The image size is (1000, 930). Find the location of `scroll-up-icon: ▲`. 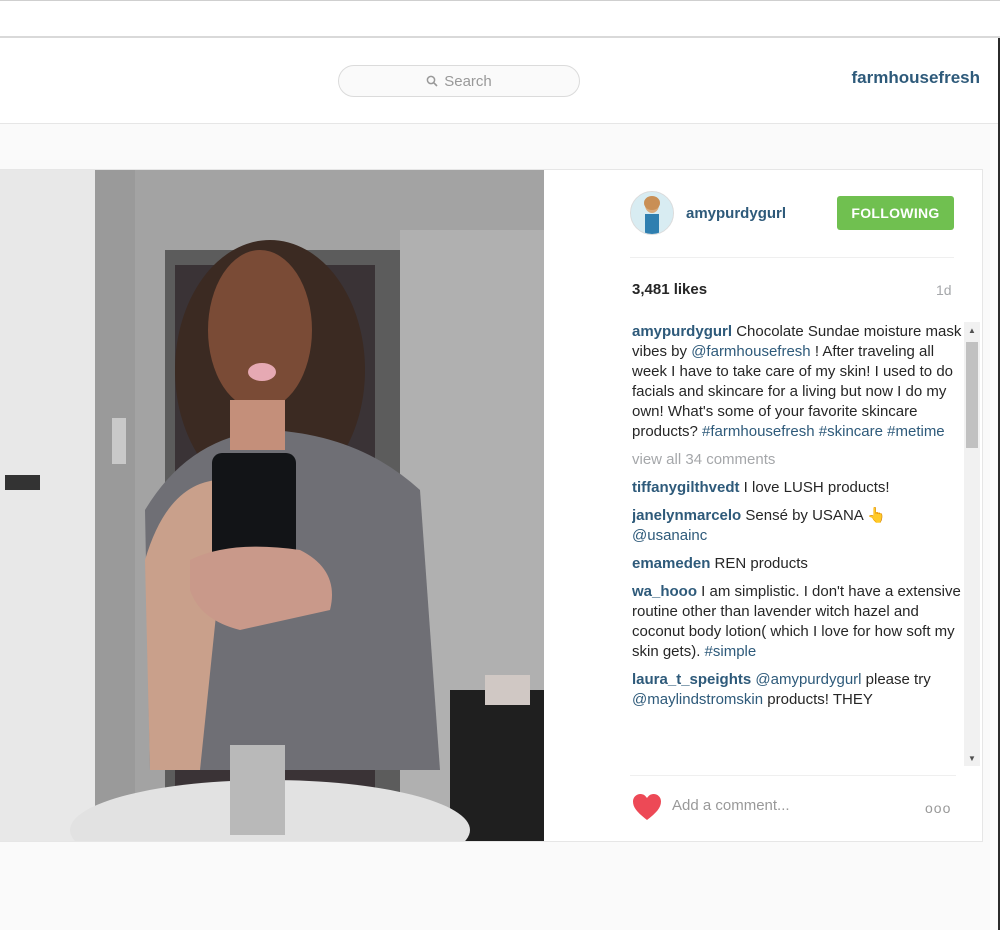

scroll-up-icon: ▲ is located at coordinates (972, 330).